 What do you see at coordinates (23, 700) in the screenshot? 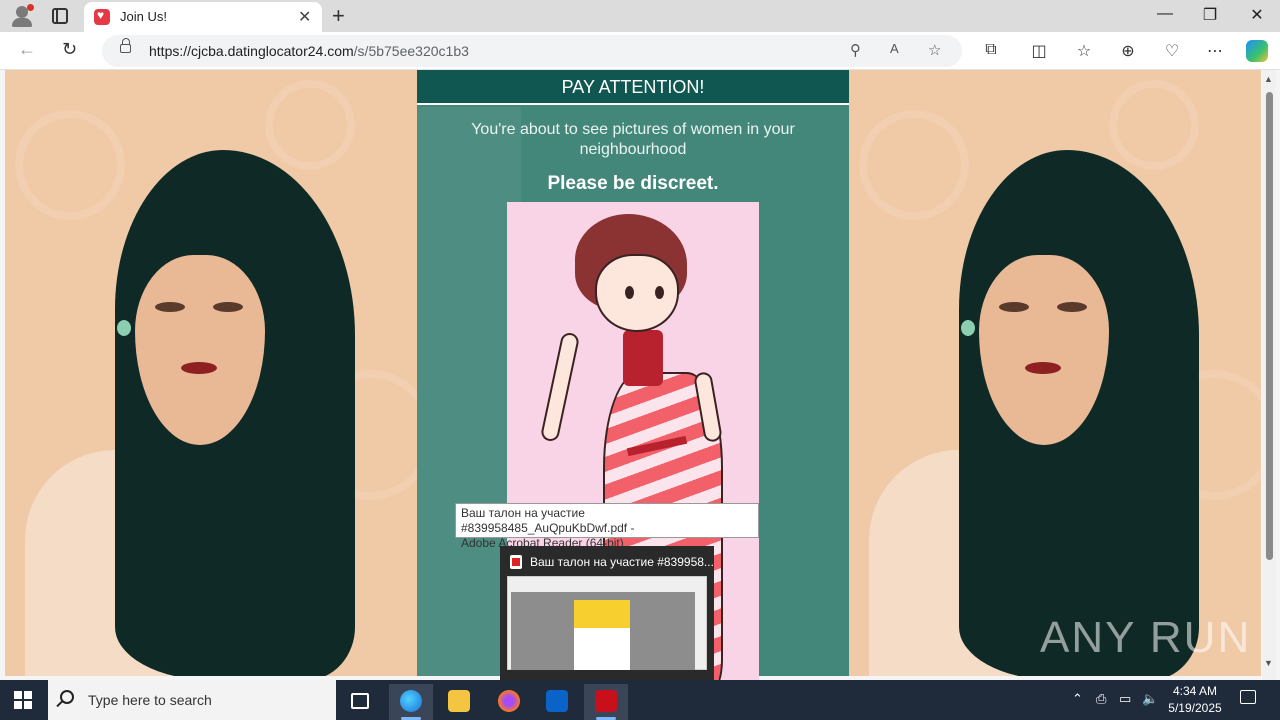
I see `start-button` at bounding box center [23, 700].